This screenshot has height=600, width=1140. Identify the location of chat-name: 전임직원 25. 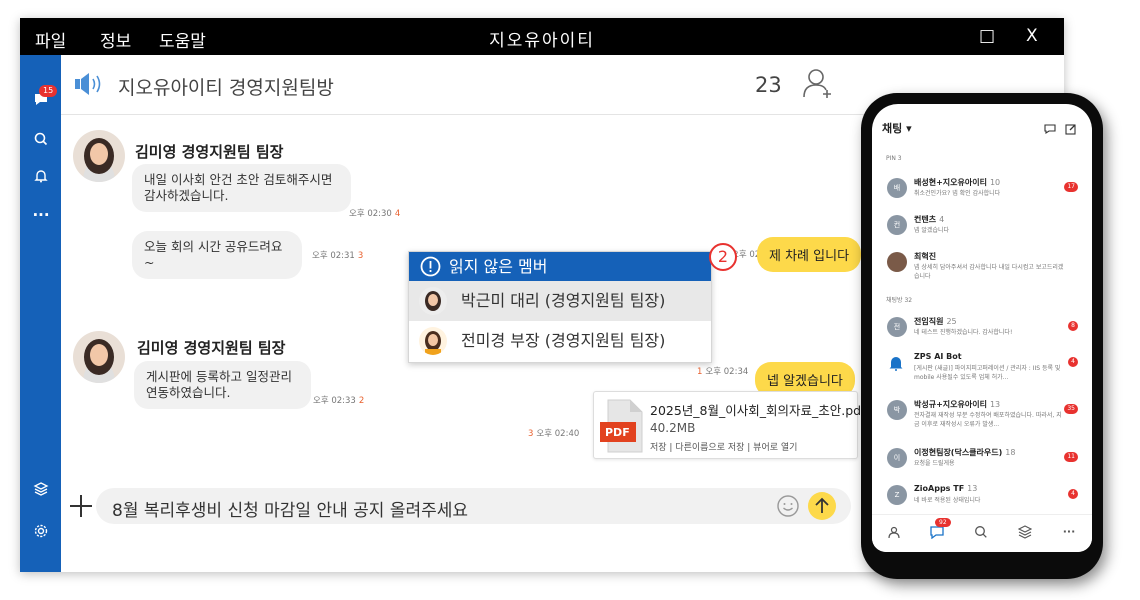
(935, 321).